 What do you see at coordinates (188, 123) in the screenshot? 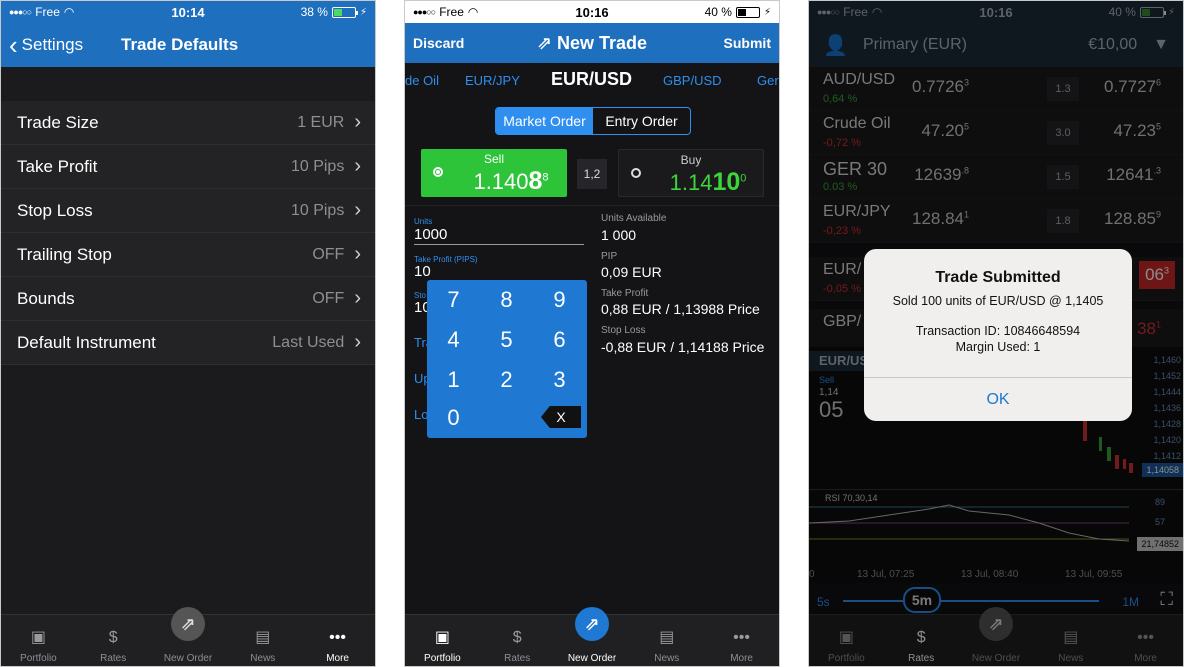
I see `setting-row-trade-size: Trade Size 1 EUR ›` at bounding box center [188, 123].